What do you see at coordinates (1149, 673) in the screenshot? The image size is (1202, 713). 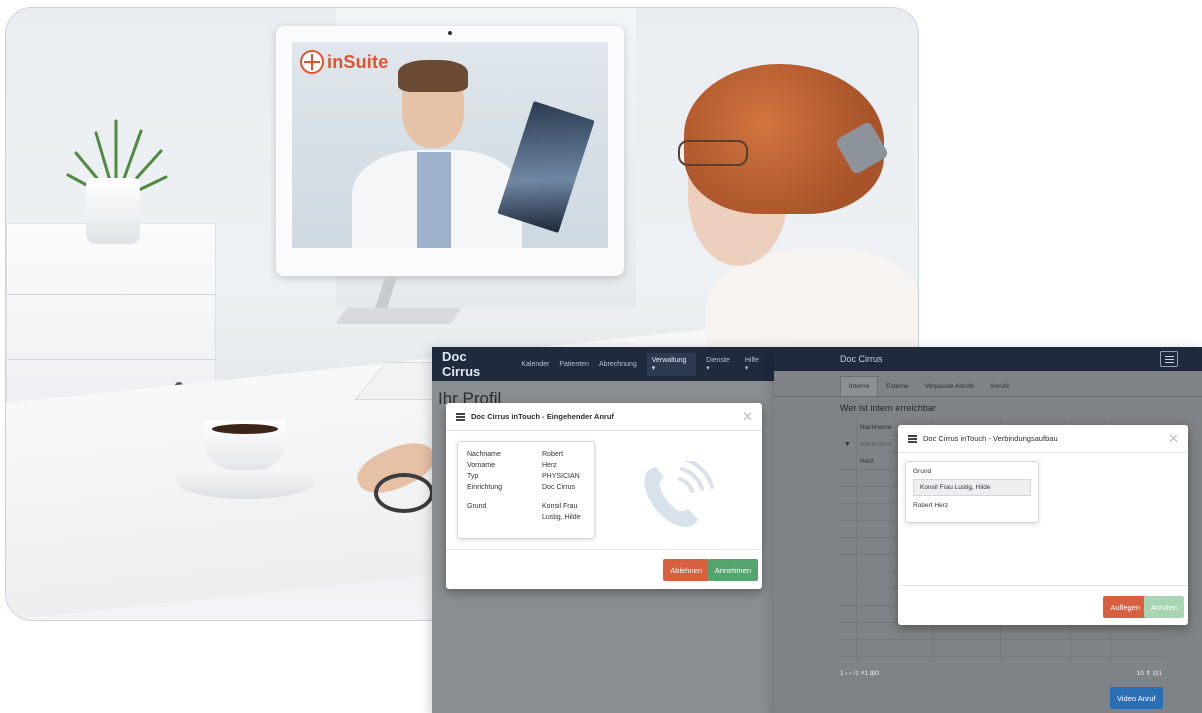 I see `page-size-selector: 10 ⇕ ⊟1` at bounding box center [1149, 673].